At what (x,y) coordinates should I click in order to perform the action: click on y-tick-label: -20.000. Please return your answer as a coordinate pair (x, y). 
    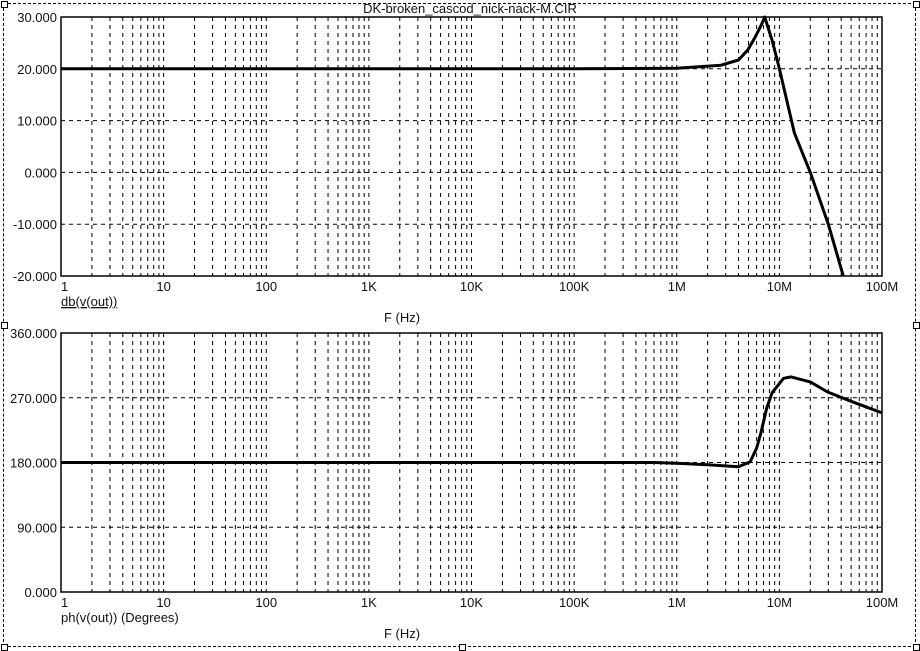
    Looking at the image, I should click on (35, 276).